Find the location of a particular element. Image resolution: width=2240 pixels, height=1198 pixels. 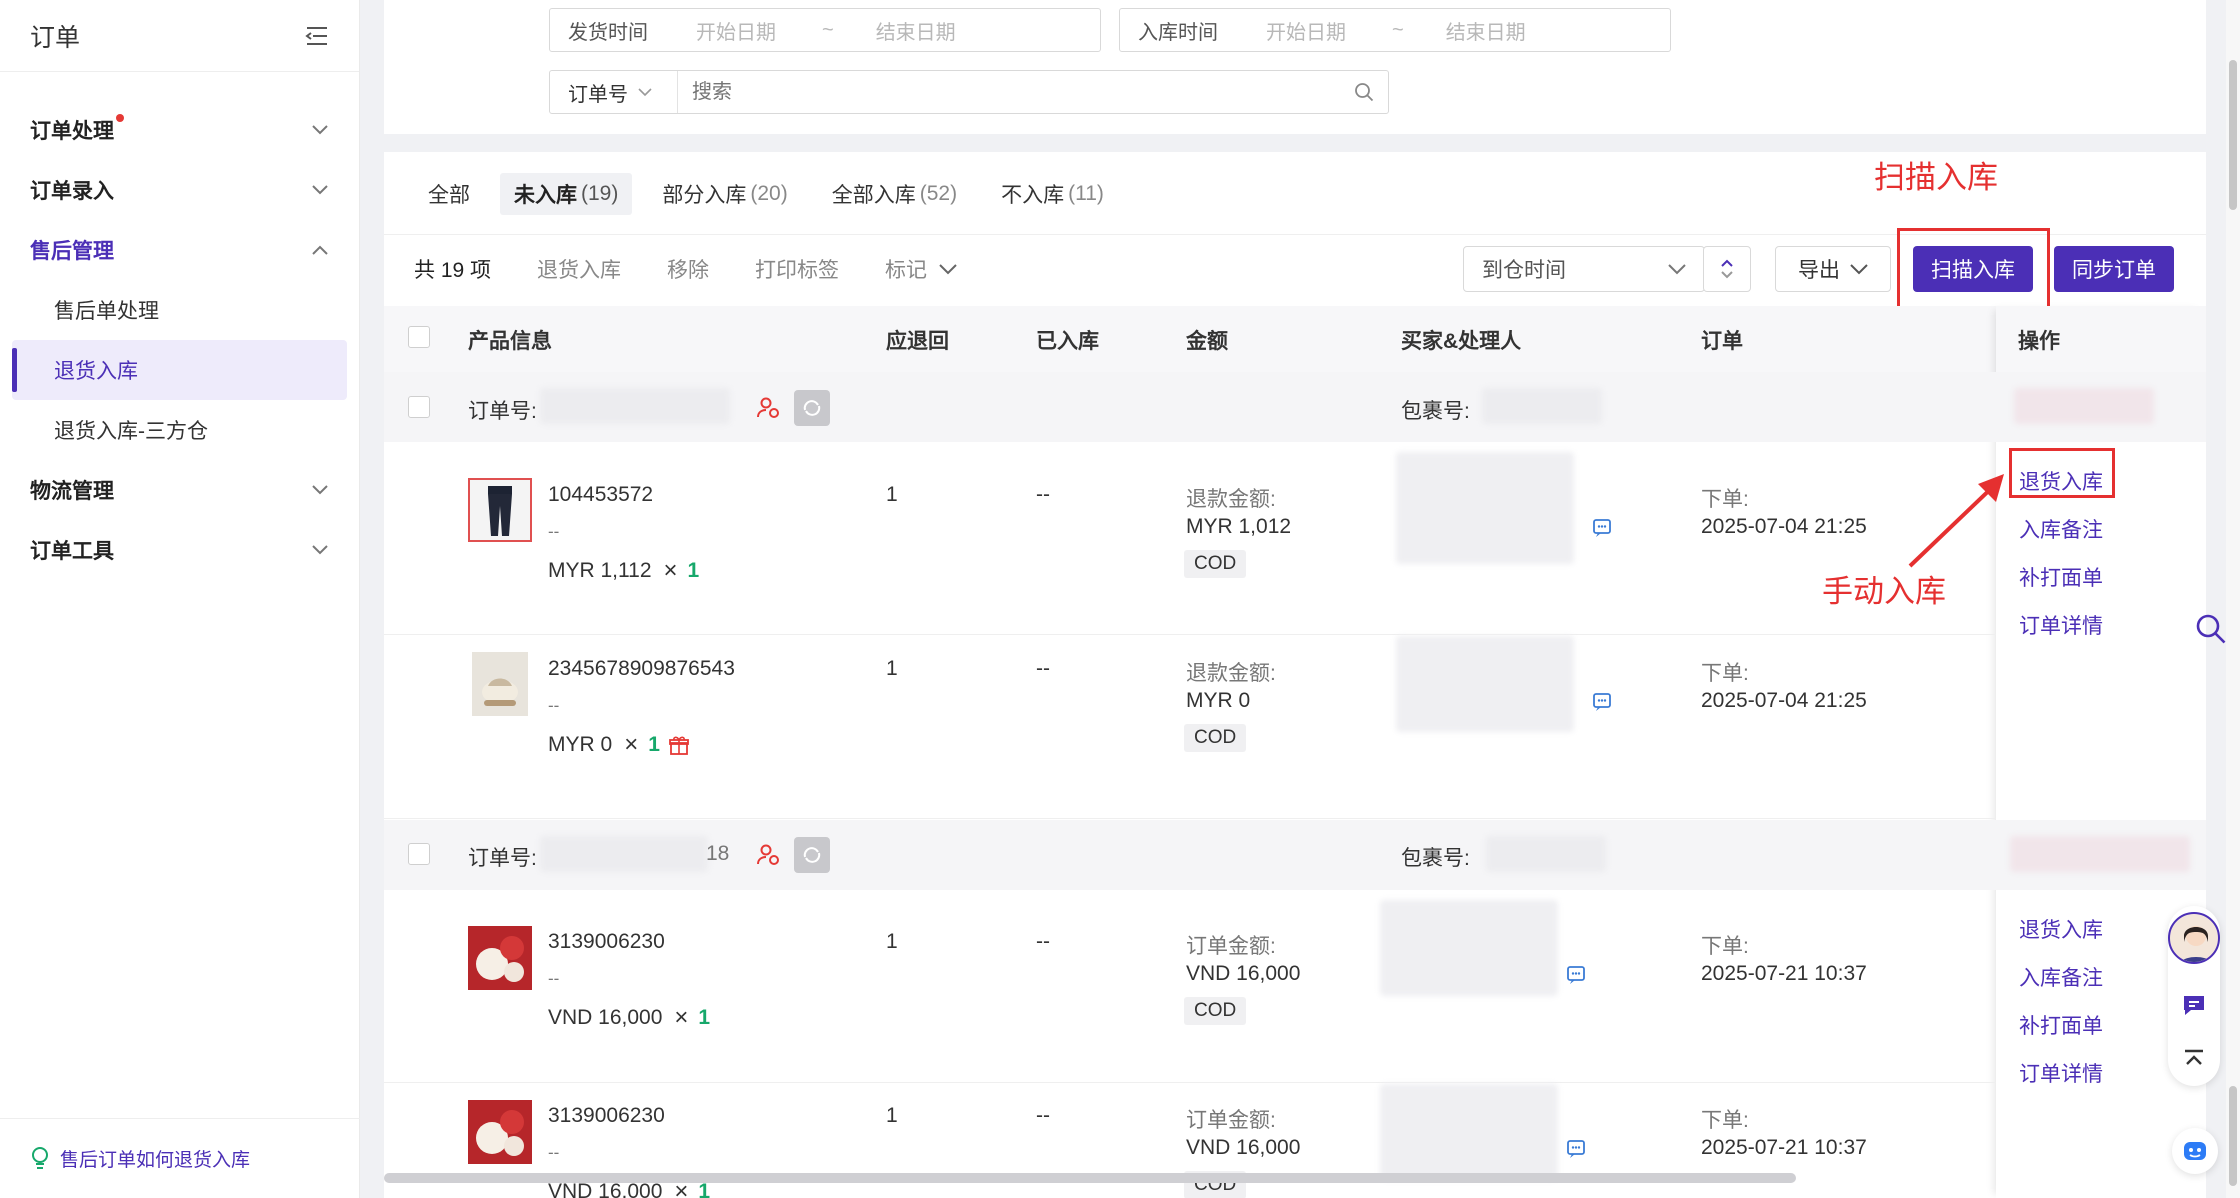

total-count: 共 19 项 is located at coordinates (453, 270).